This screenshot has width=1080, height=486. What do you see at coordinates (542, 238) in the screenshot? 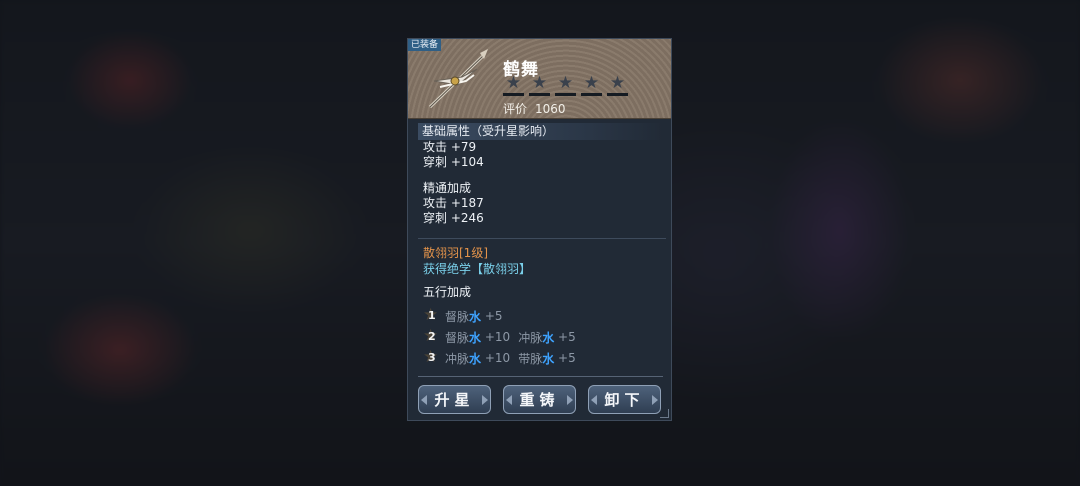
I see `divider` at bounding box center [542, 238].